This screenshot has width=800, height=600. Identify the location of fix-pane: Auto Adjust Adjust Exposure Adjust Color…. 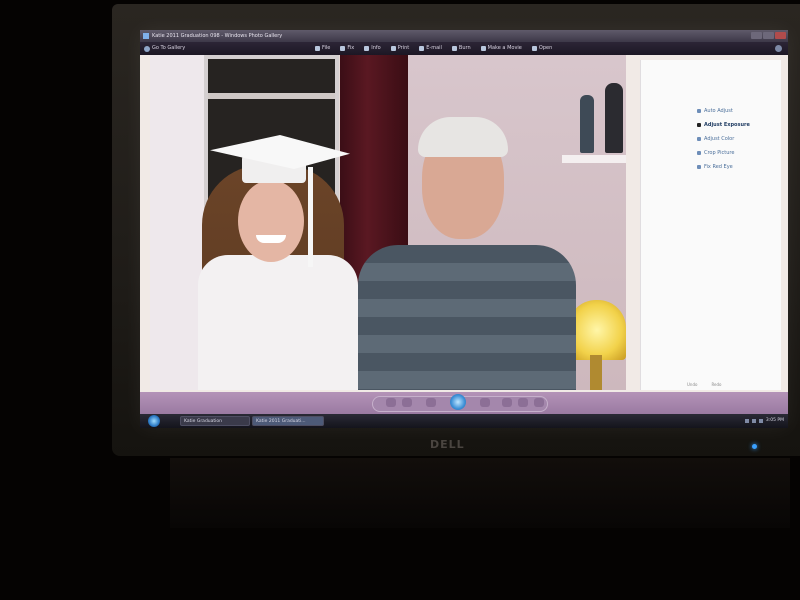
(710, 225).